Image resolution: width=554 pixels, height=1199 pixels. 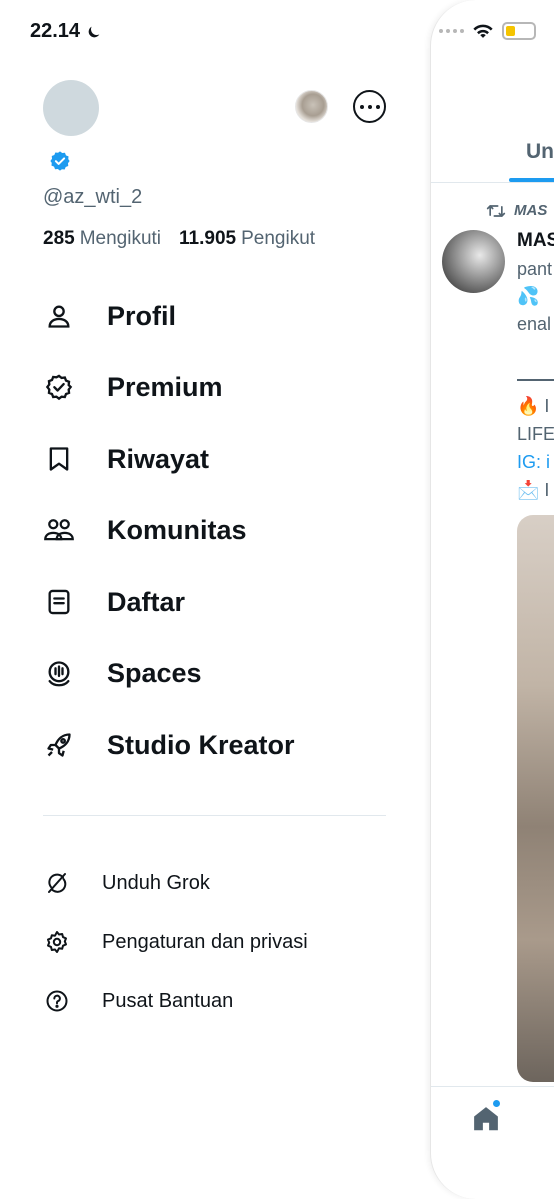 I want to click on communities-icon, so click(x=59, y=530).